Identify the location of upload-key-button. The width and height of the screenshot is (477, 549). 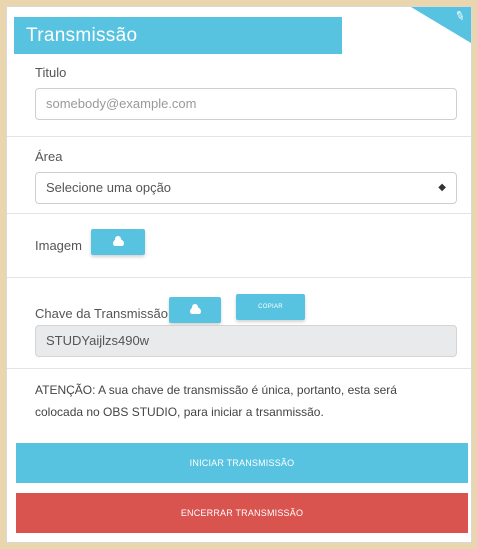
(195, 310).